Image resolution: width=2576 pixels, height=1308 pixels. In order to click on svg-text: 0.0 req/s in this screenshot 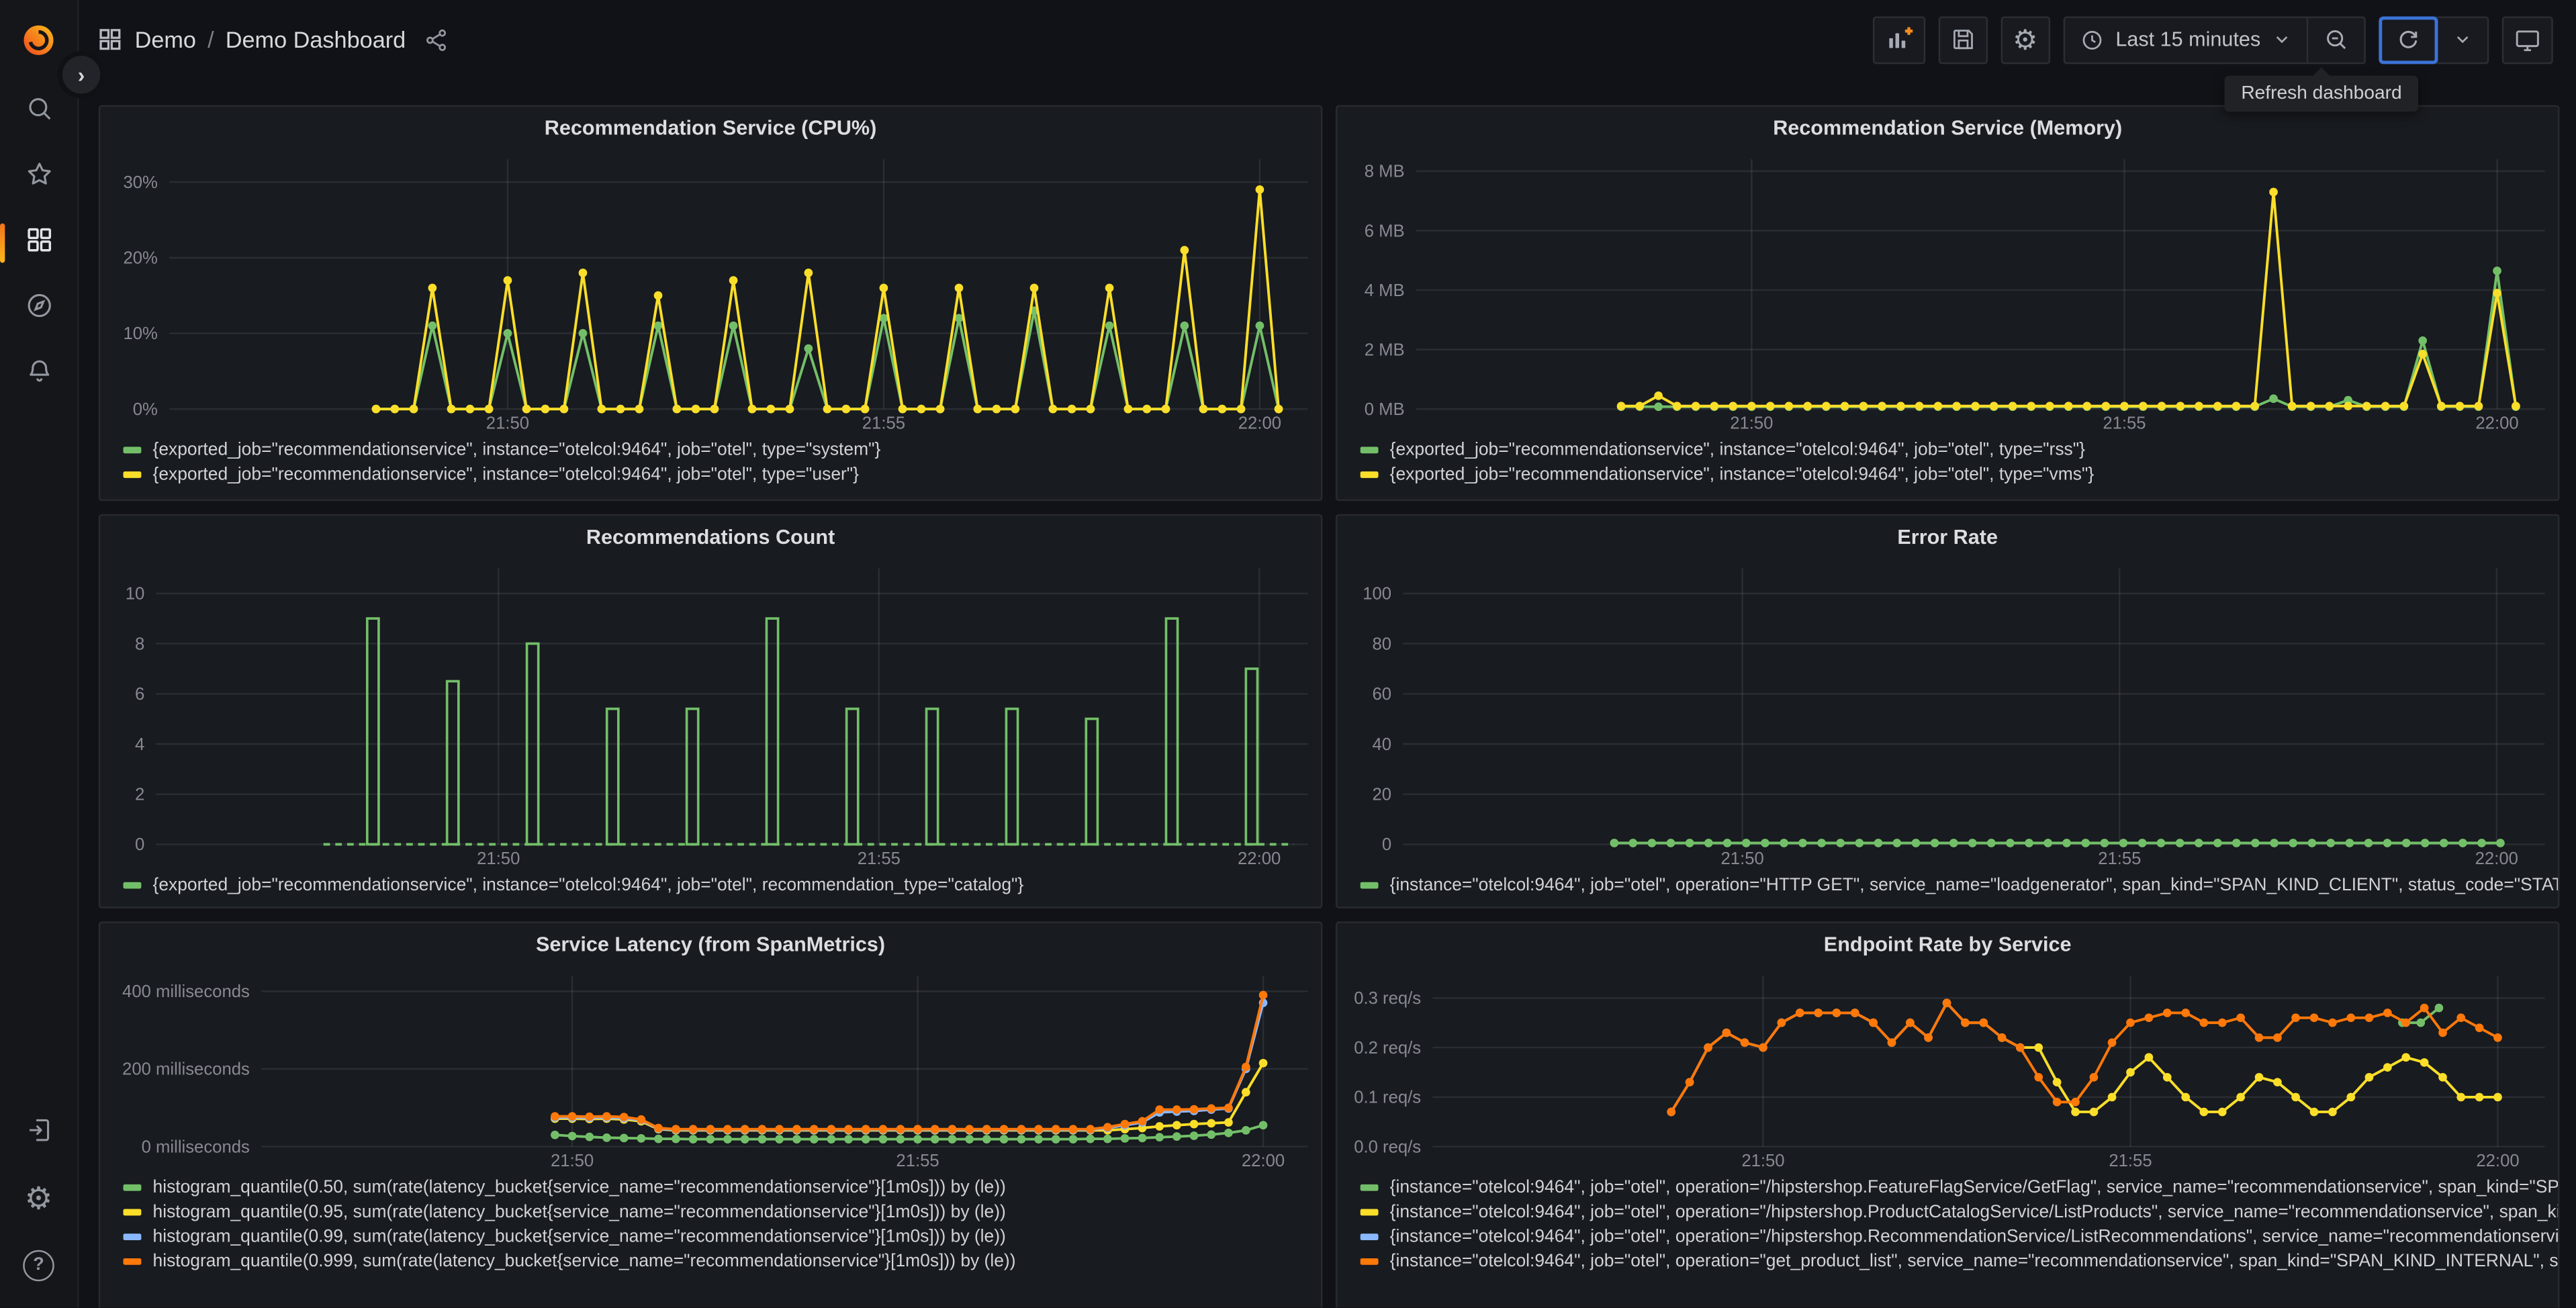, I will do `click(1387, 1146)`.